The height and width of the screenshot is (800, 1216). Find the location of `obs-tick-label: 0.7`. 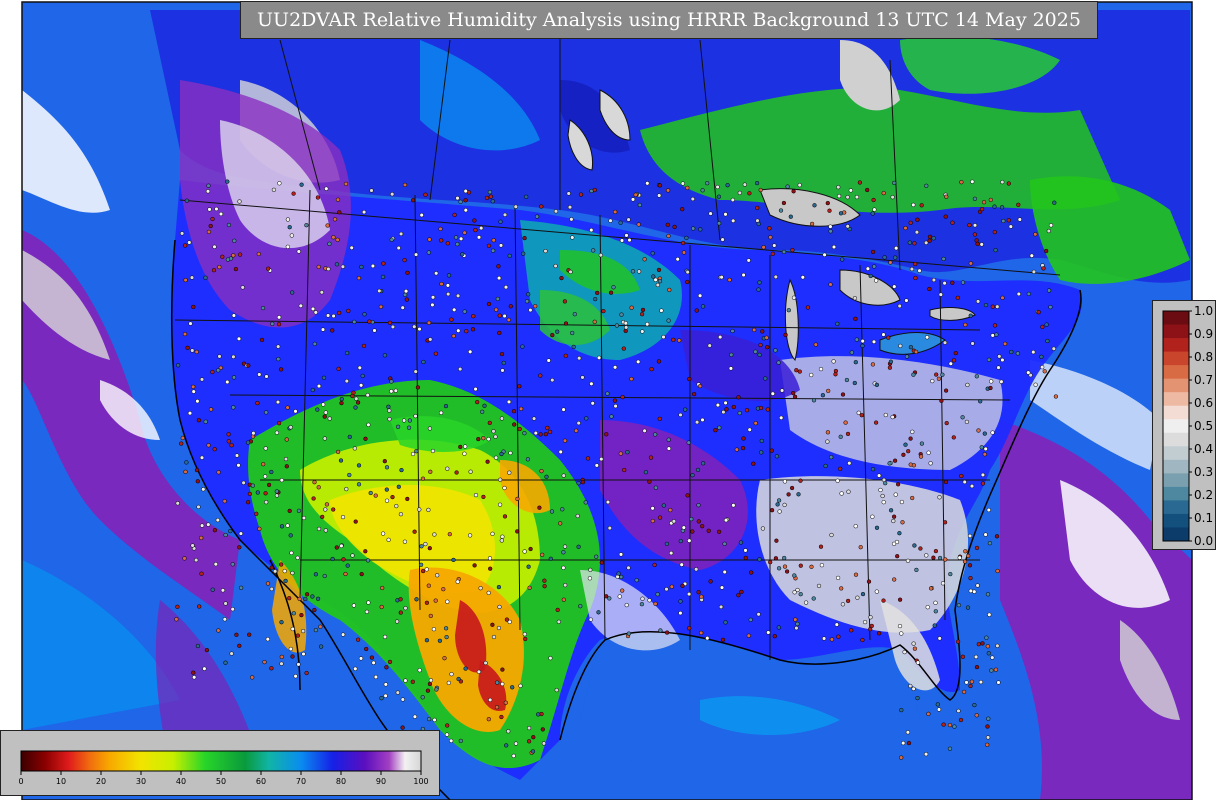

obs-tick-label: 0.7 is located at coordinates (1203, 380).